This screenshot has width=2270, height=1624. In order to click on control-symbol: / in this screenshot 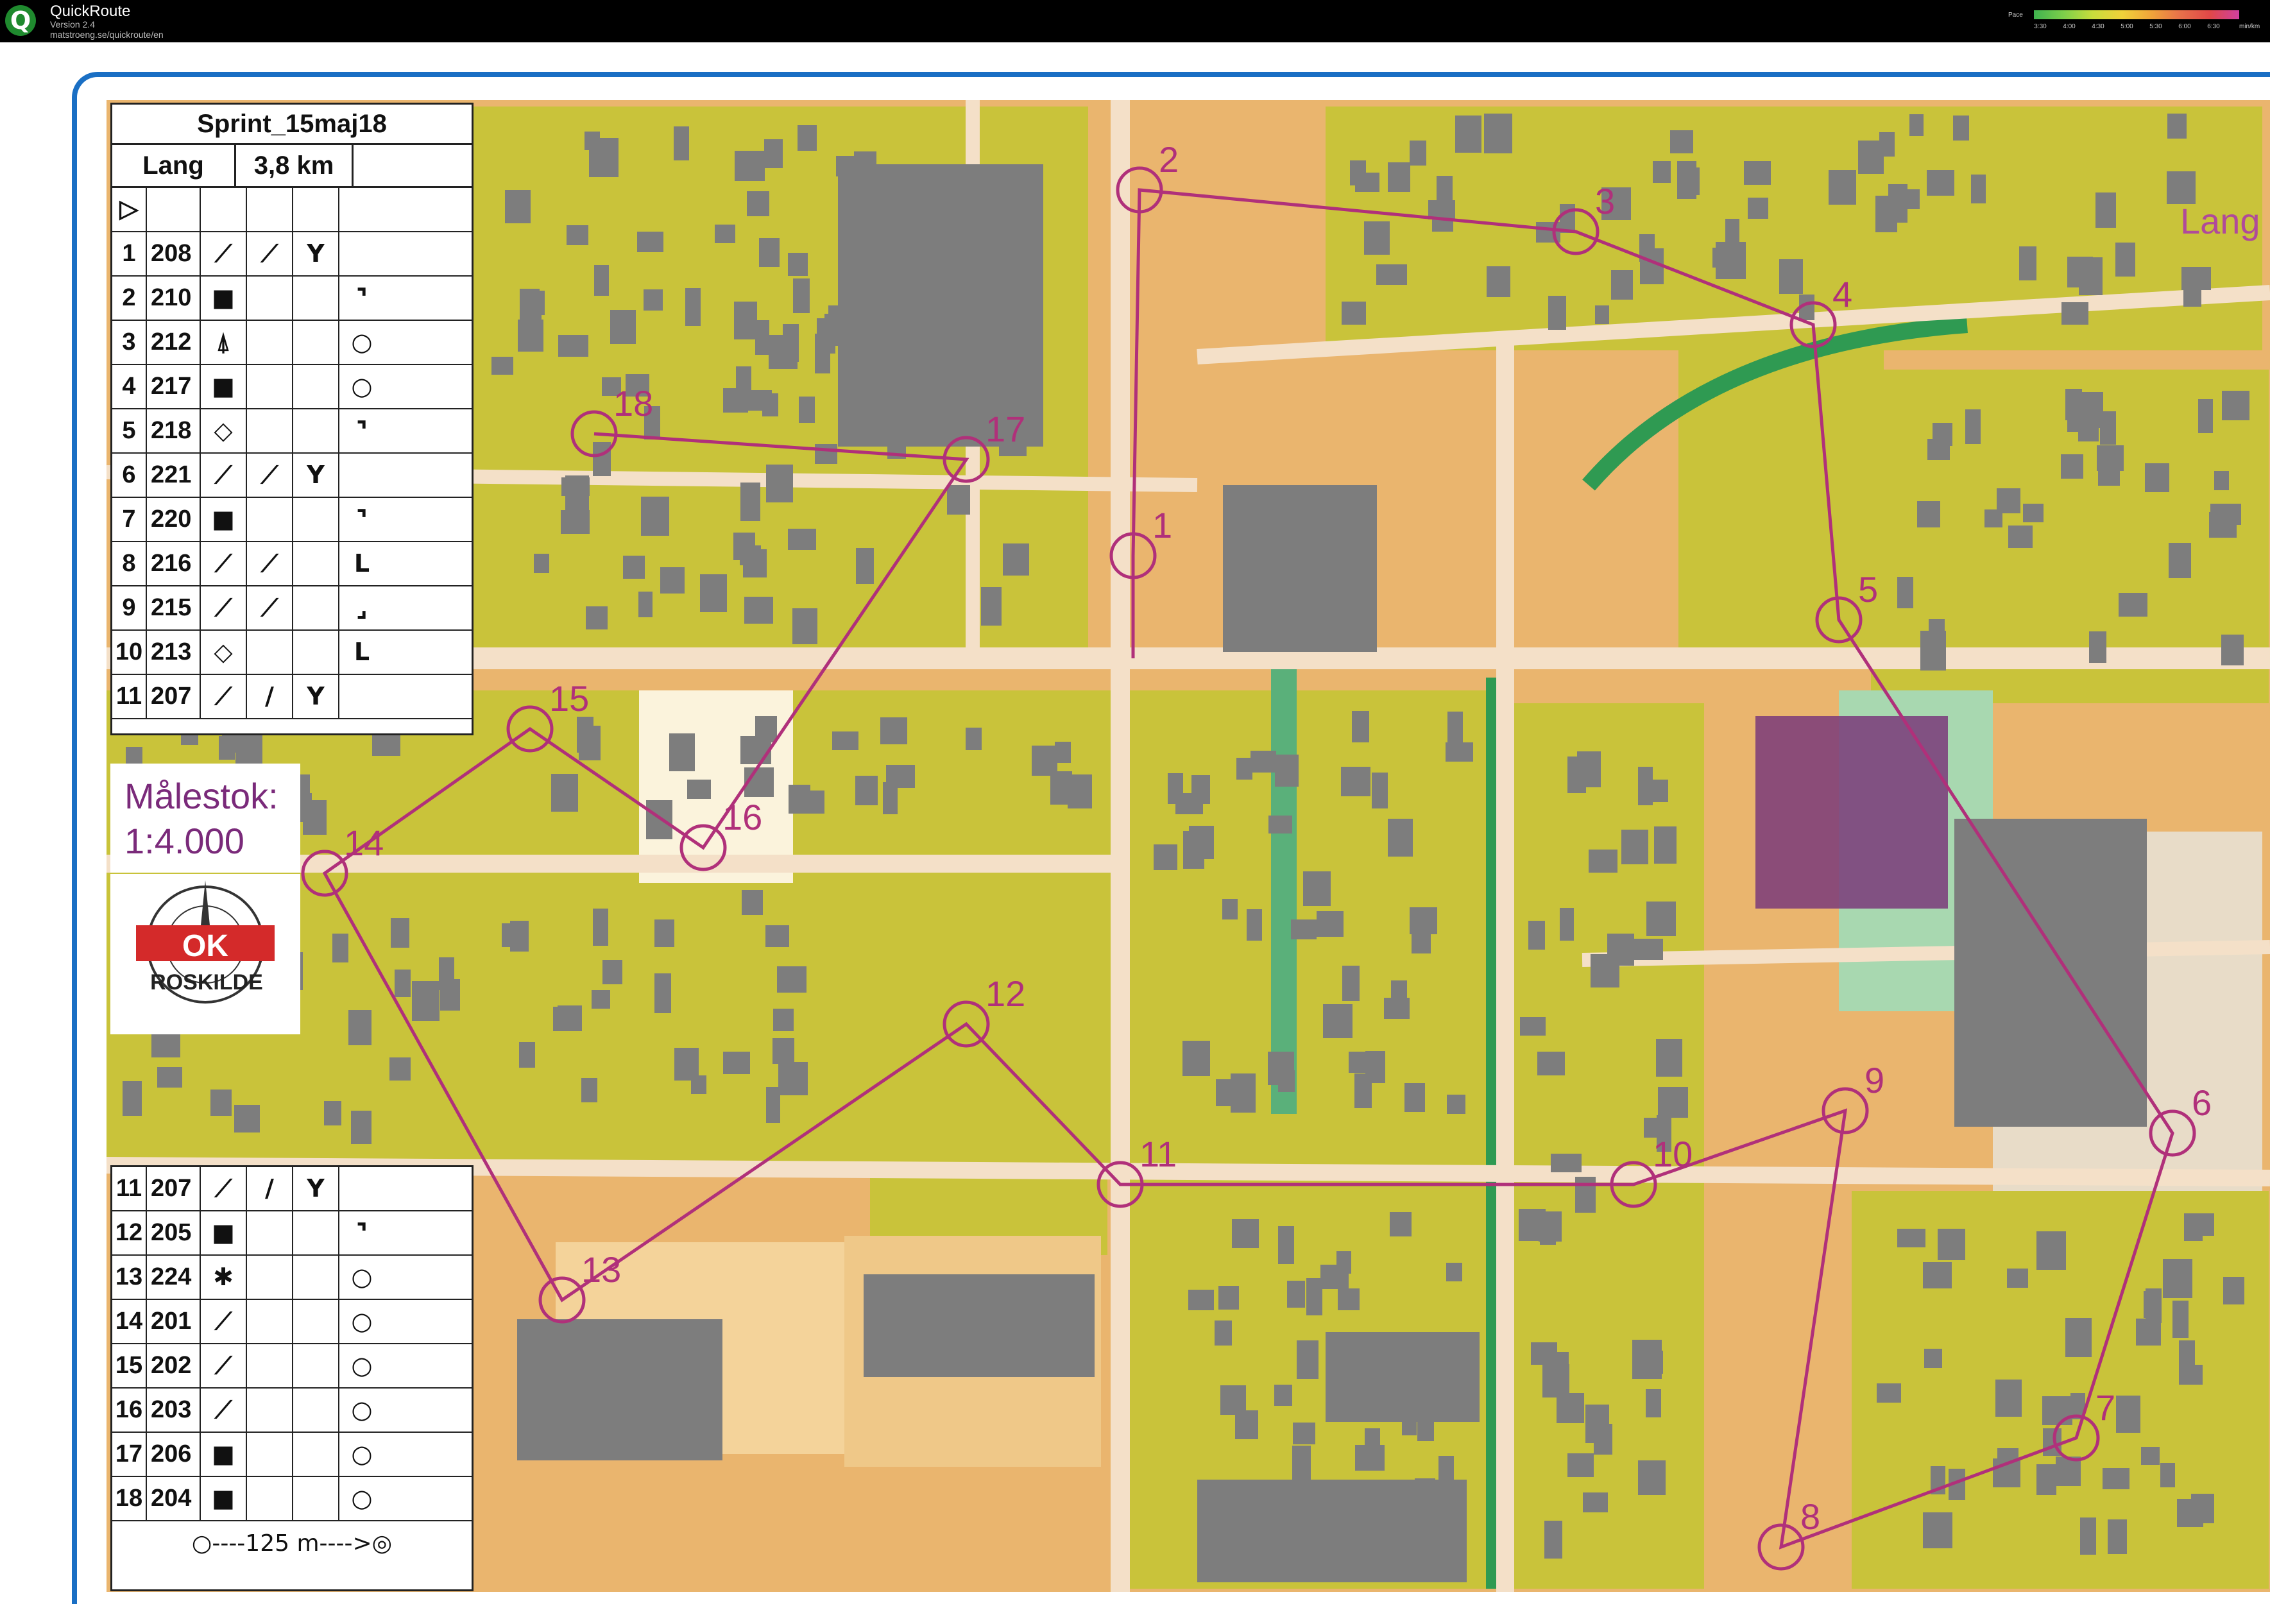, I will do `click(270, 696)`.